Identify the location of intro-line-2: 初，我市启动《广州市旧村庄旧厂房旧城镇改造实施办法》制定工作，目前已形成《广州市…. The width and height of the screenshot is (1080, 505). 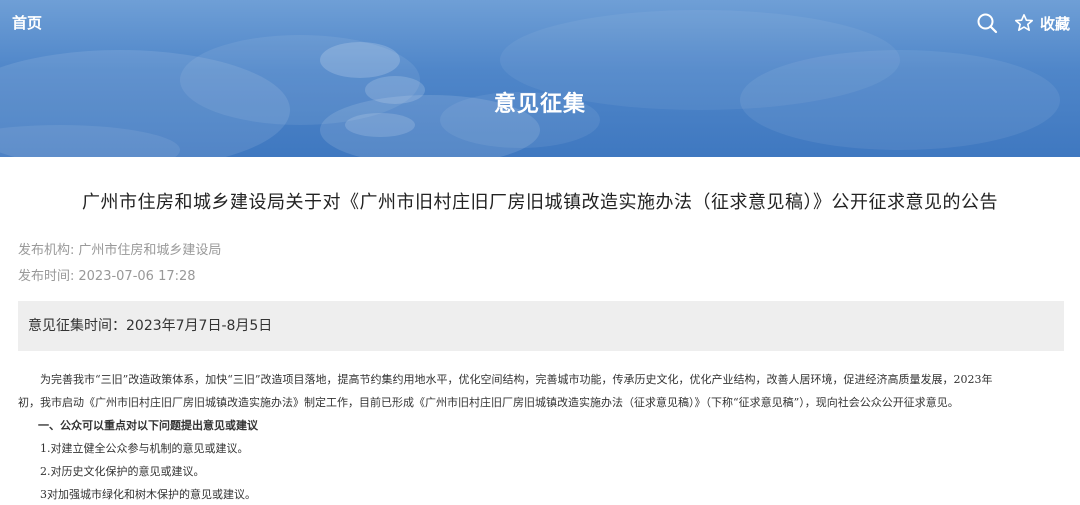
(488, 402).